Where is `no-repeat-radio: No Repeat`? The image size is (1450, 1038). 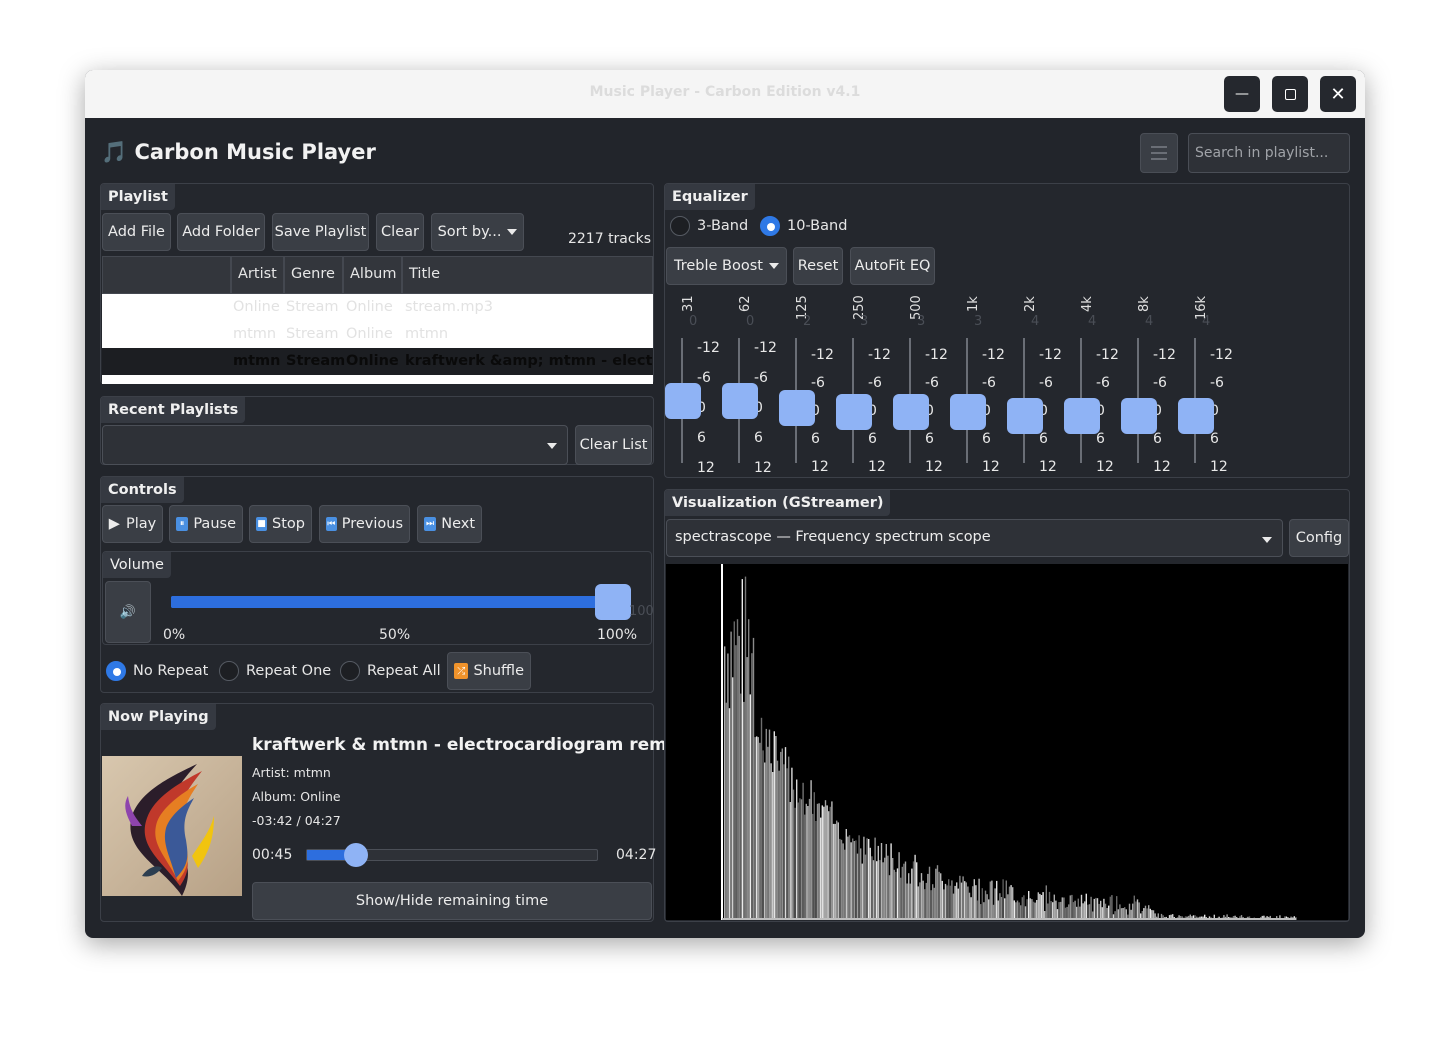
no-repeat-radio: No Repeat is located at coordinates (157, 671).